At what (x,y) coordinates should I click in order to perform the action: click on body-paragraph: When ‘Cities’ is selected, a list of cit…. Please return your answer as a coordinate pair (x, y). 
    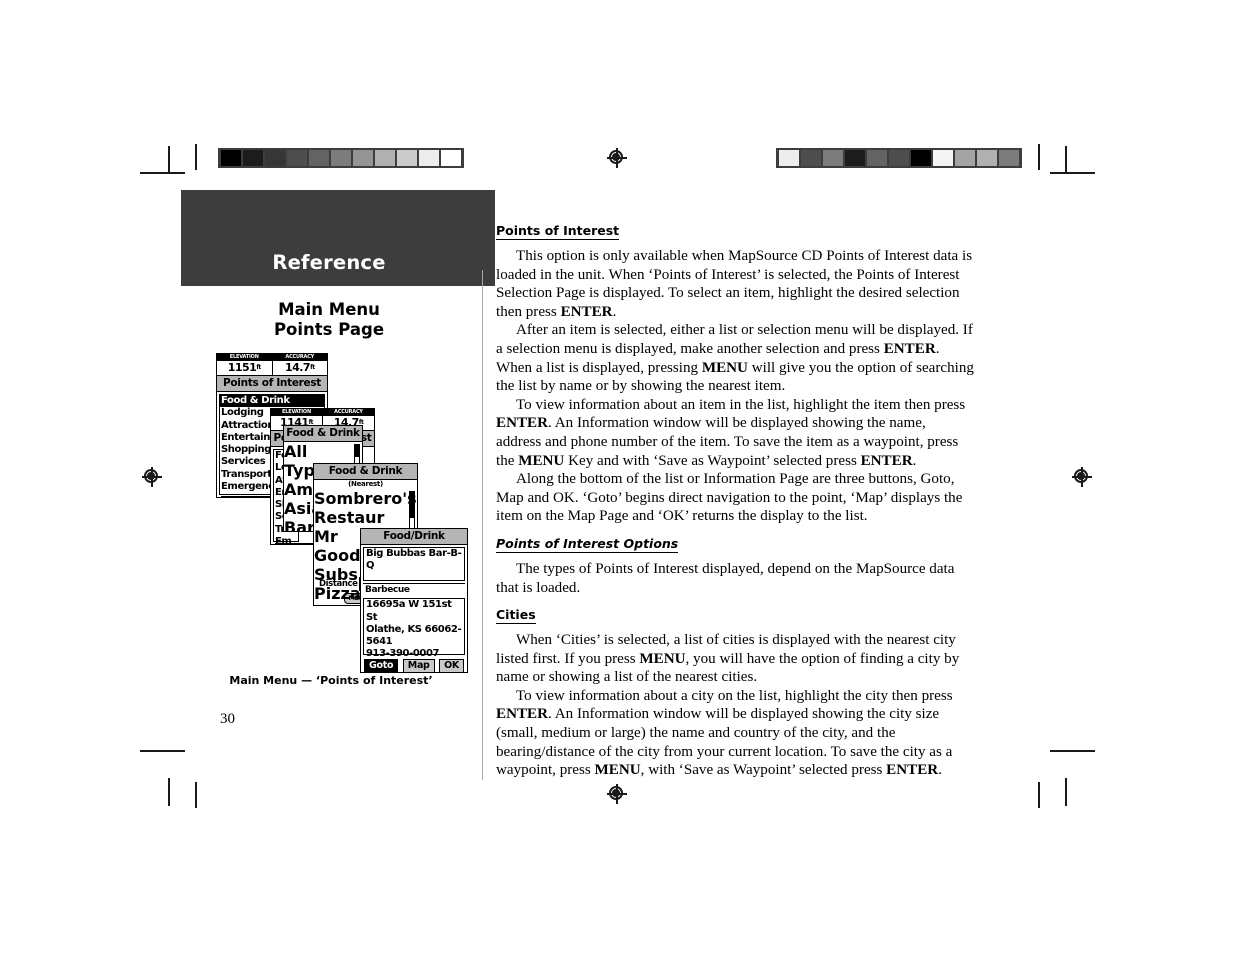
    Looking at the image, I should click on (728, 659).